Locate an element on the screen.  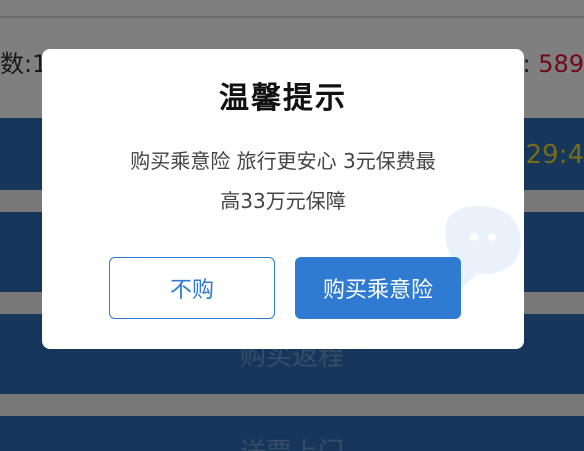
buy-insurance-button: 购买乘意险 is located at coordinates (378, 288).